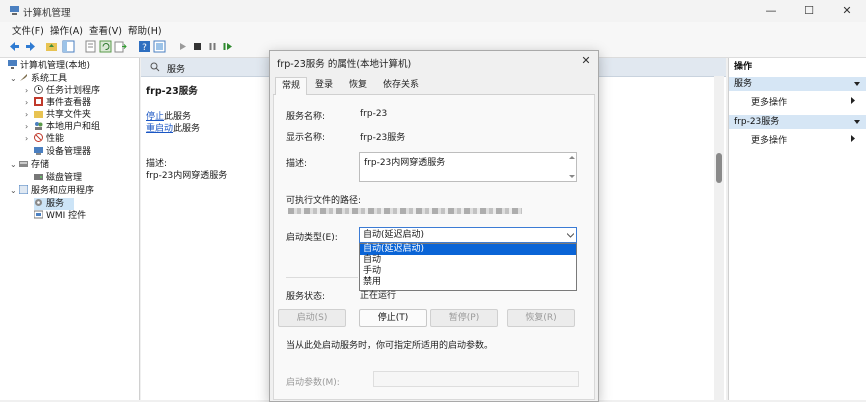 This screenshot has height=402, width=866. What do you see at coordinates (405, 163) in the screenshot?
I see `description-text: frp-23内网穿透服务` at bounding box center [405, 163].